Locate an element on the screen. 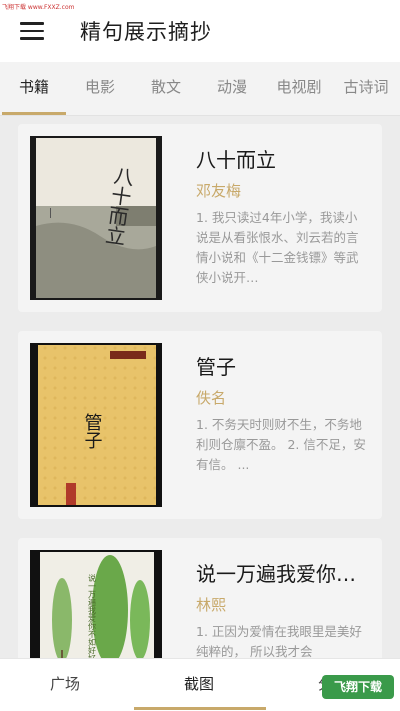 The width and height of the screenshot is (400, 711). category-tabs: 书籍 电影 散文 动漫 电视剧 古诗词 is located at coordinates (200, 89).